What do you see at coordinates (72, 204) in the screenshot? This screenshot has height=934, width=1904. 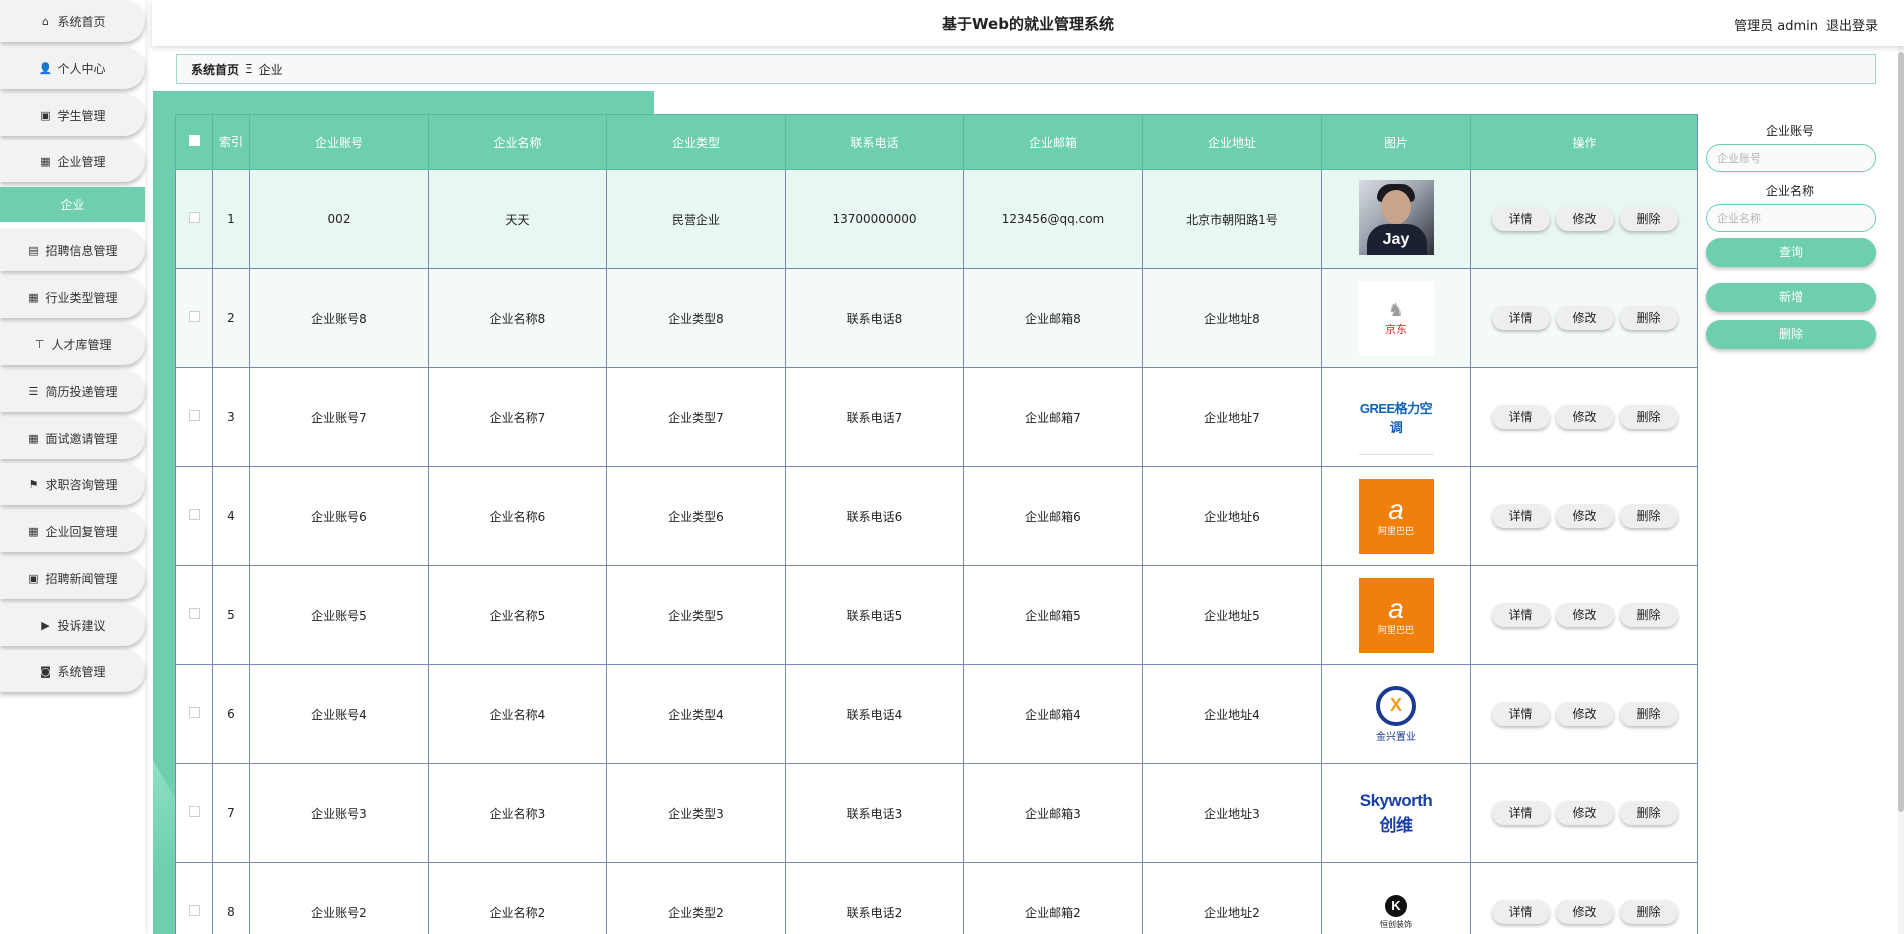 I see `sidebar-item-4: 企业` at bounding box center [72, 204].